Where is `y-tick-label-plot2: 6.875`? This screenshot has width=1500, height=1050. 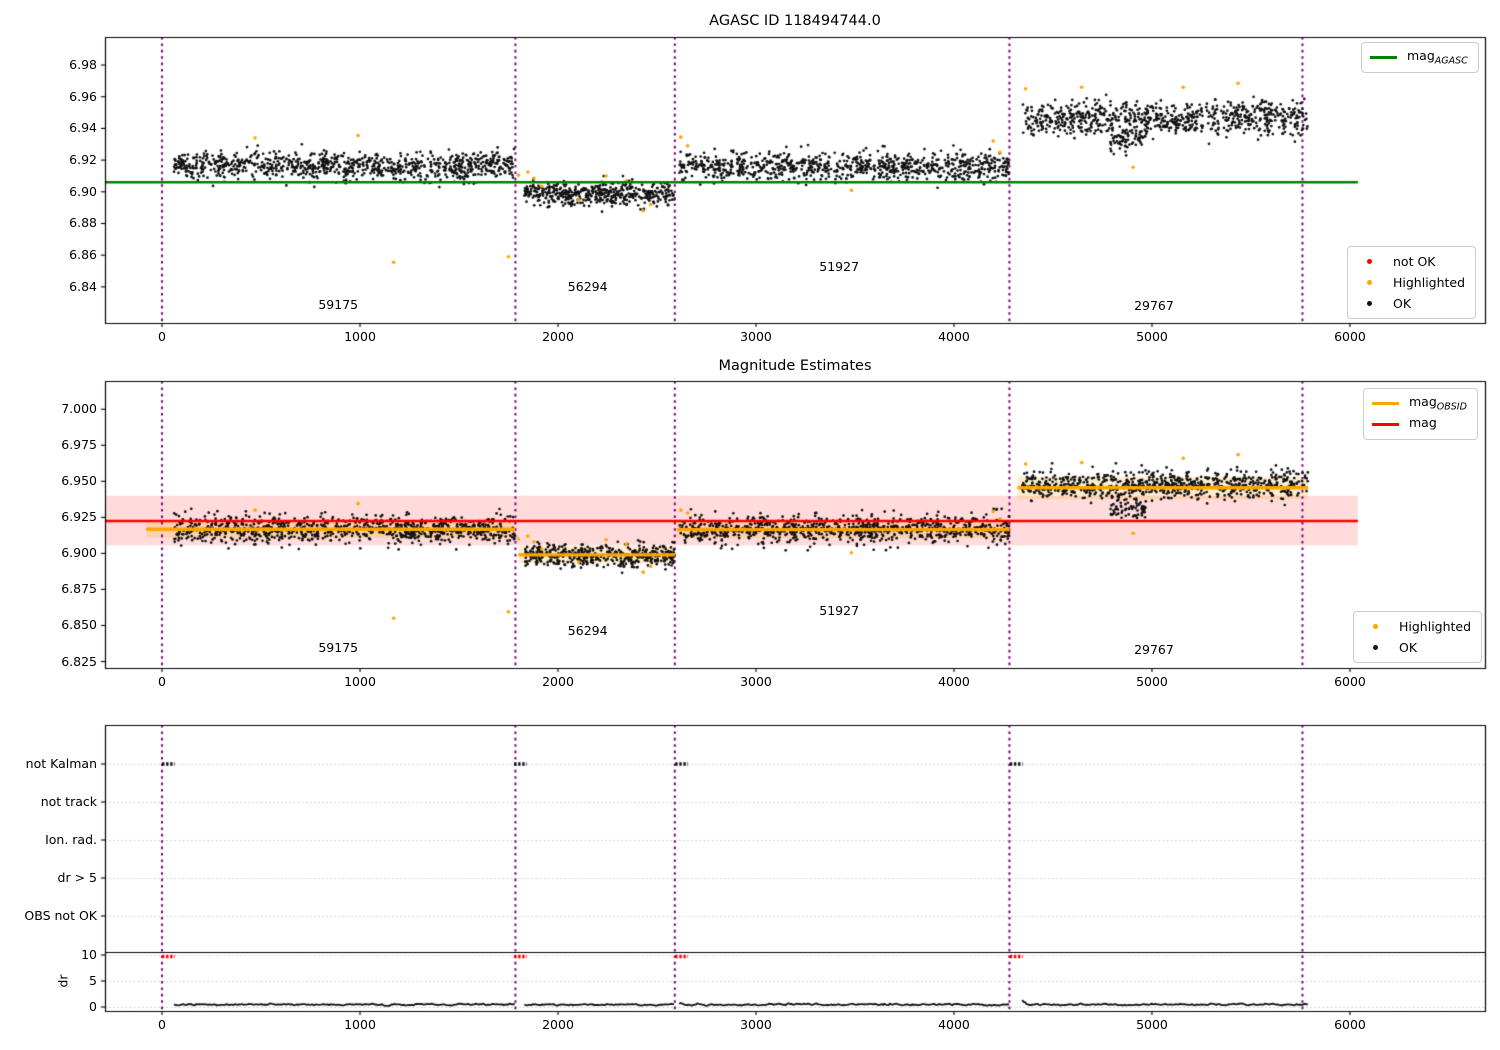 y-tick-label-plot2: 6.875 is located at coordinates (79, 589).